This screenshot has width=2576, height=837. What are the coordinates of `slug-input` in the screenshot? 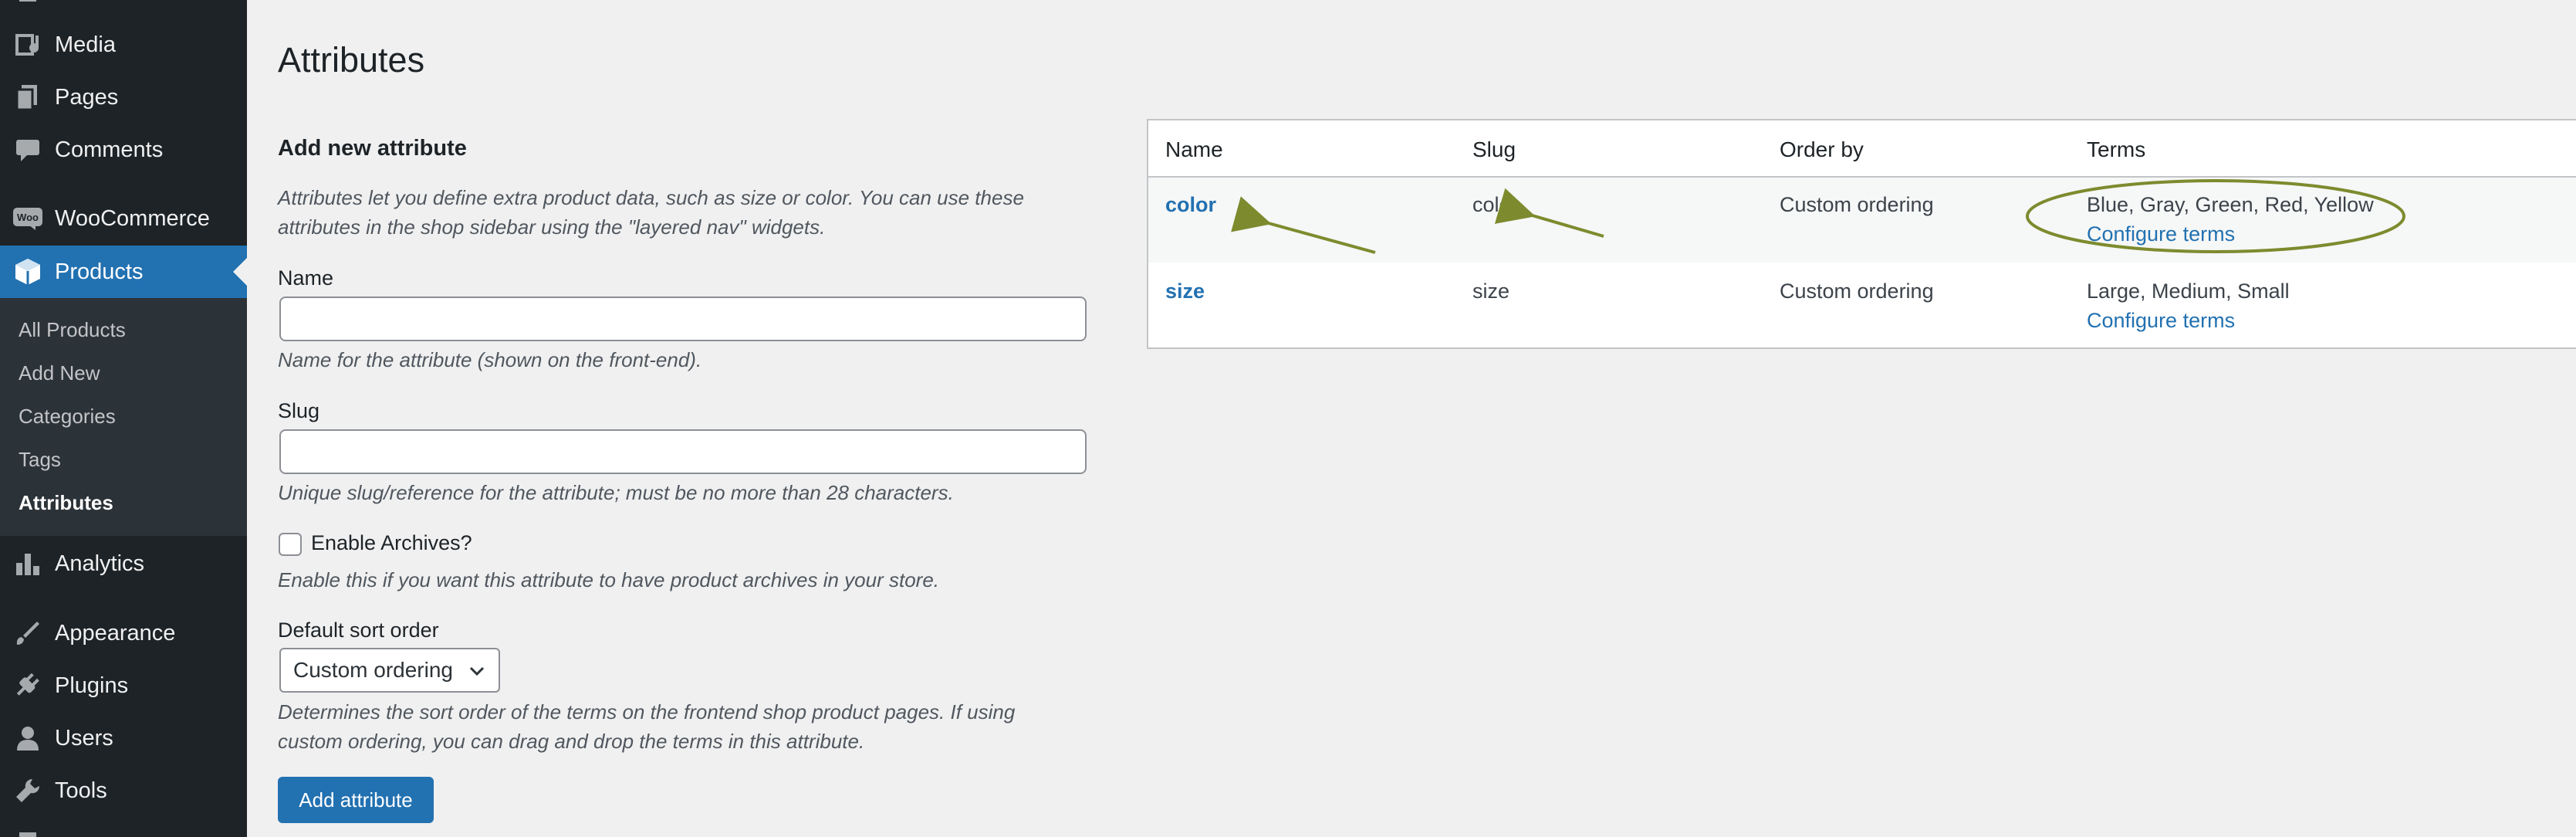 It's located at (683, 451).